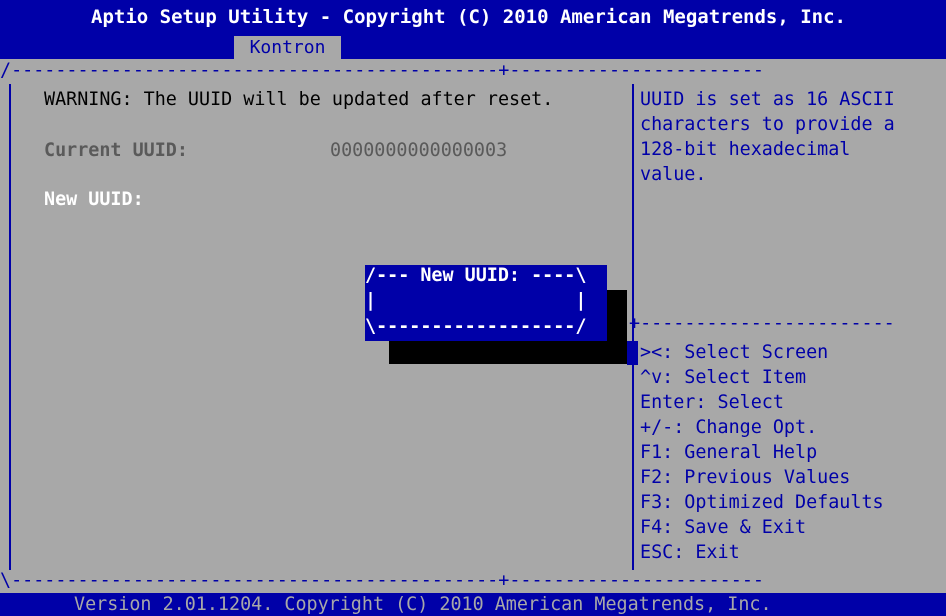 This screenshot has height=616, width=946. I want to click on key-change-option: +/-: Change Opt., so click(729, 427).